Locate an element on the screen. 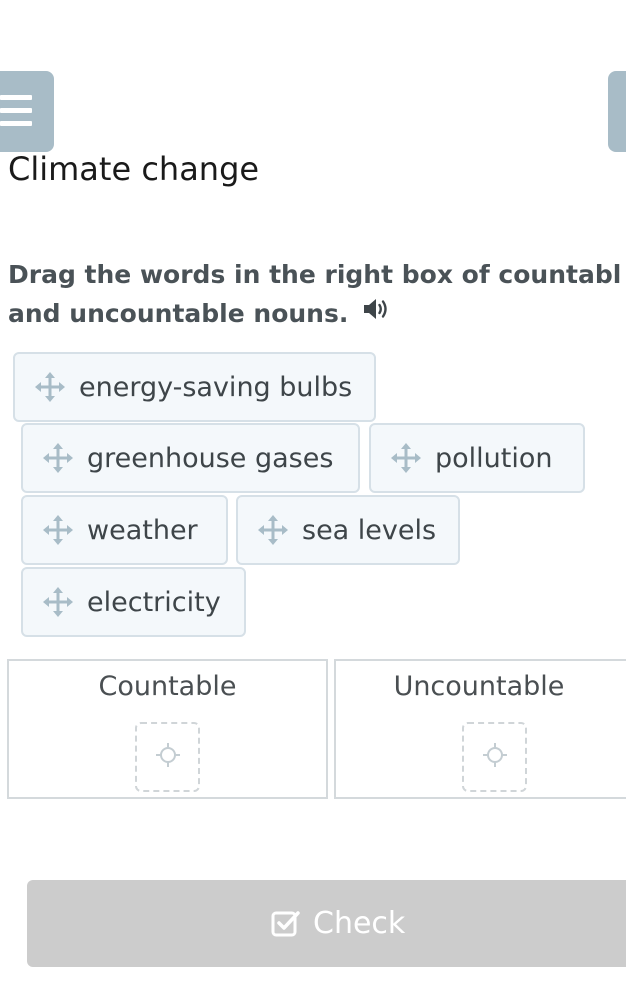  check-button: Check is located at coordinates (326, 923).